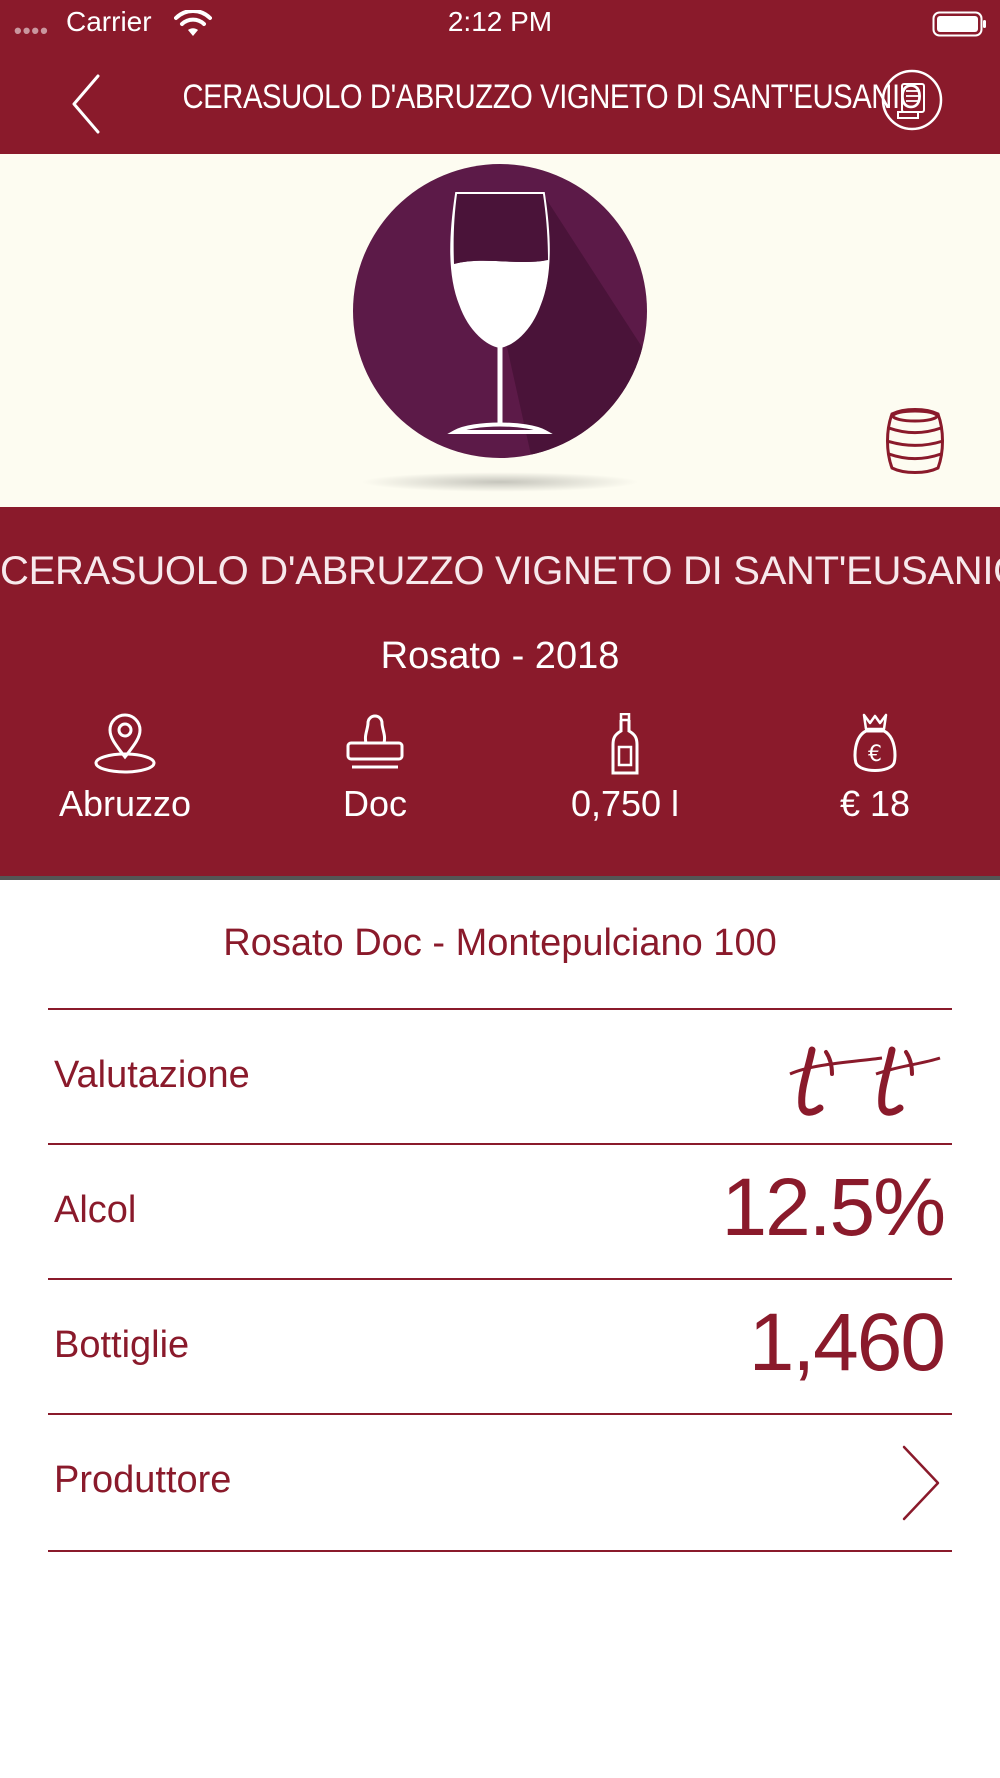  Describe the element at coordinates (87, 104) in the screenshot. I see `back-chevron-icon` at that location.